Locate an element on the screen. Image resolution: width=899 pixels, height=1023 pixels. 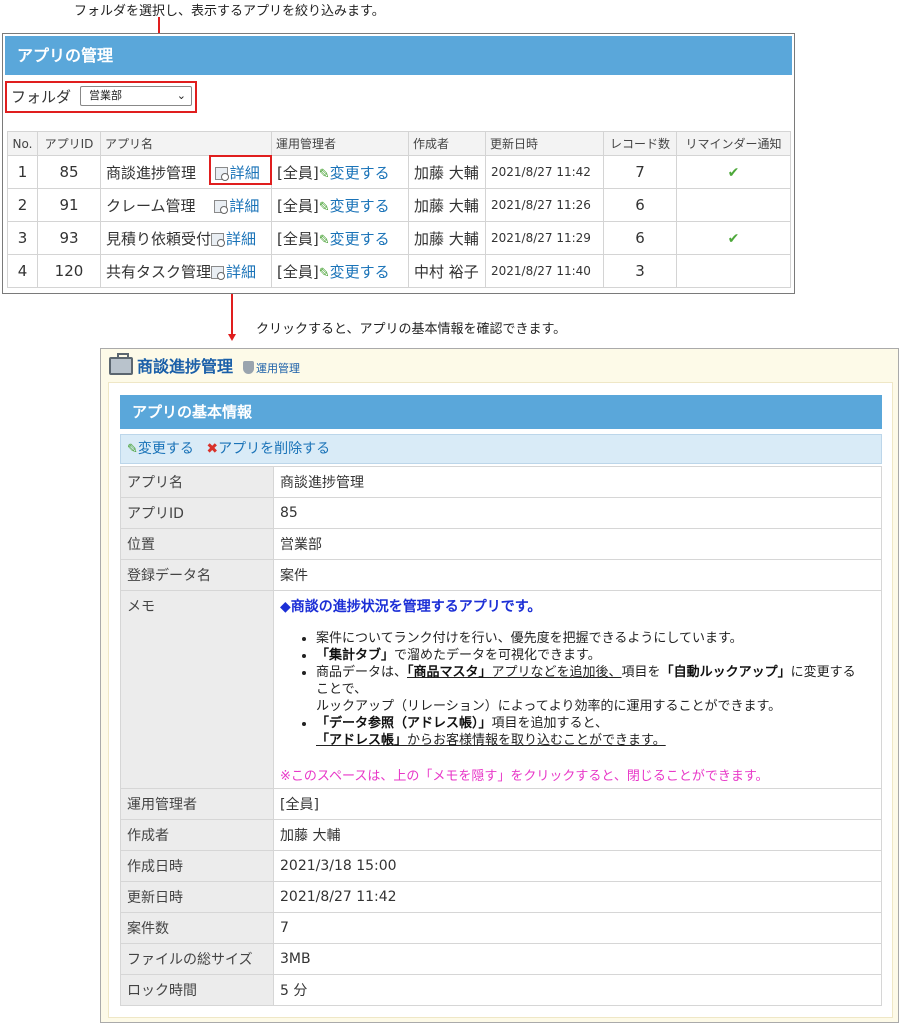
field-value: 3MB is located at coordinates (577, 959).